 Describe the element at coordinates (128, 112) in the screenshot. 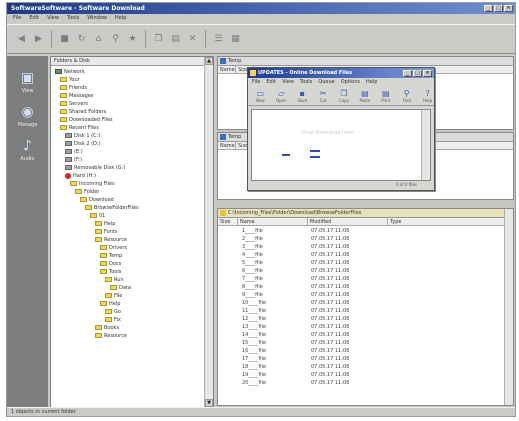

I see `tree-node: Shared Folders` at that location.